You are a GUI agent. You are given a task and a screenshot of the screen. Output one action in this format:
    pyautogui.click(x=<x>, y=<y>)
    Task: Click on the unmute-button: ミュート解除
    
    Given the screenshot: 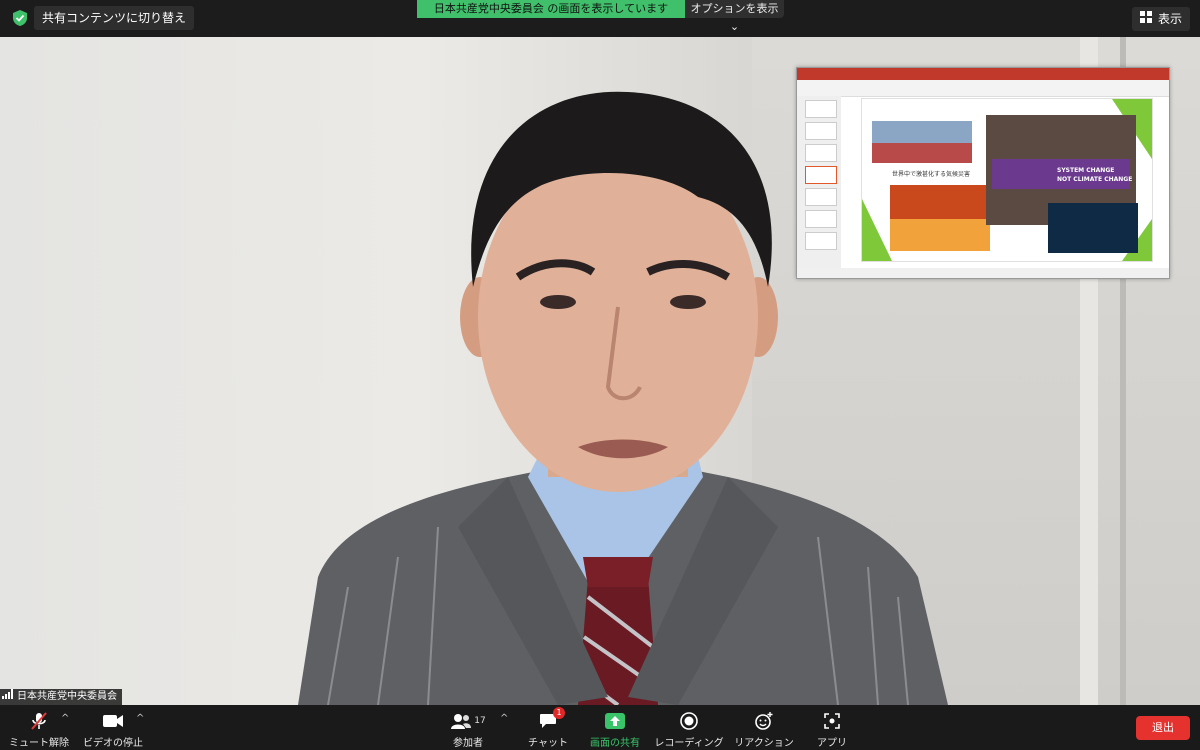 What is the action you would take?
    pyautogui.click(x=39, y=727)
    